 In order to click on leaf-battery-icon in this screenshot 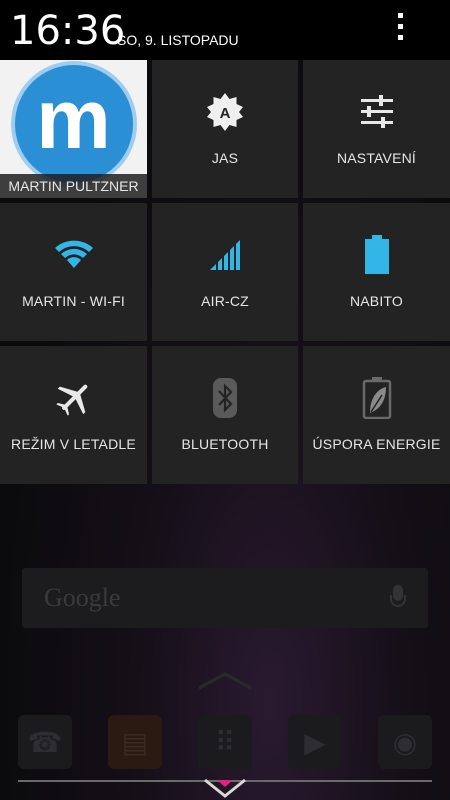, I will do `click(377, 398)`.